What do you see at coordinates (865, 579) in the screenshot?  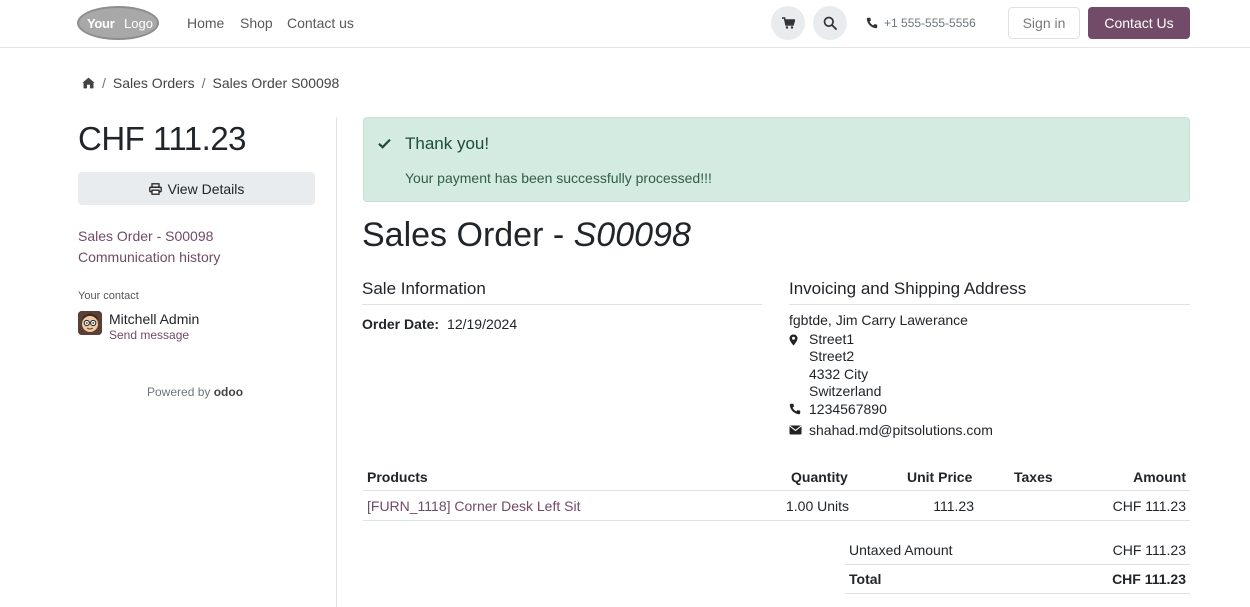 I see `total-label: Total` at bounding box center [865, 579].